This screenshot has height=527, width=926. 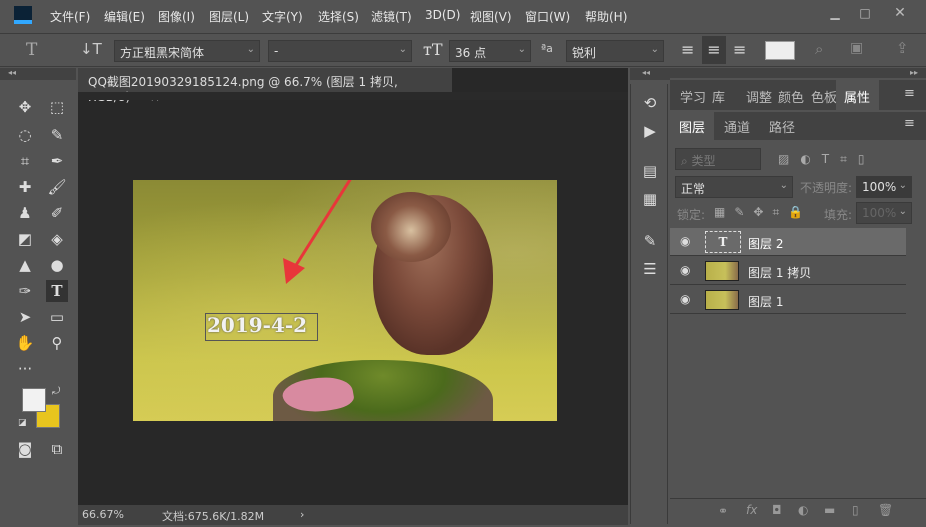 What do you see at coordinates (490, 51) in the screenshot?
I see `font-size-select: 36 点 ⌄` at bounding box center [490, 51].